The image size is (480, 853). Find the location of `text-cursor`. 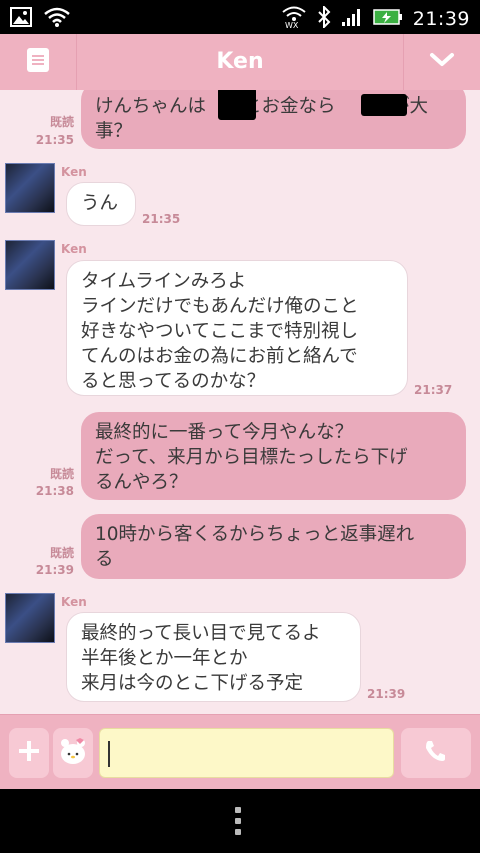

text-cursor is located at coordinates (109, 754).